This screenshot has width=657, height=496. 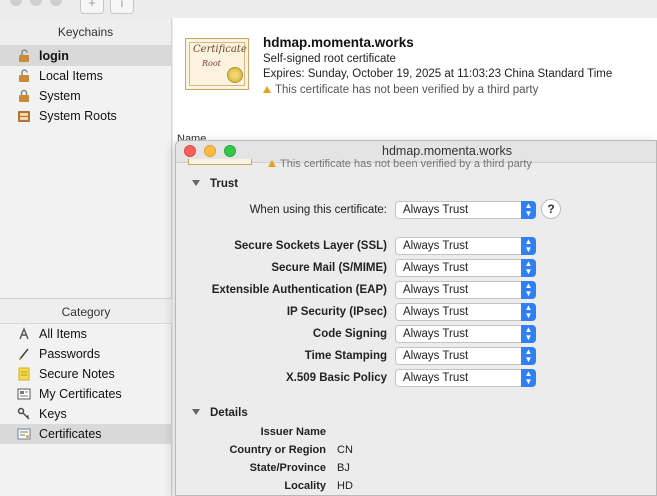 I want to click on issuer-name-heading: Issuer Name, so click(x=293, y=432).